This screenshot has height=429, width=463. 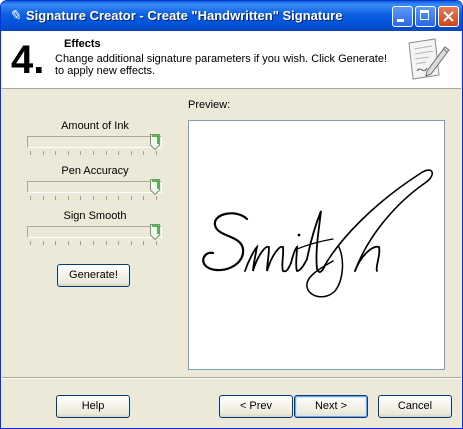 I want to click on step-number: 4., so click(x=28, y=60).